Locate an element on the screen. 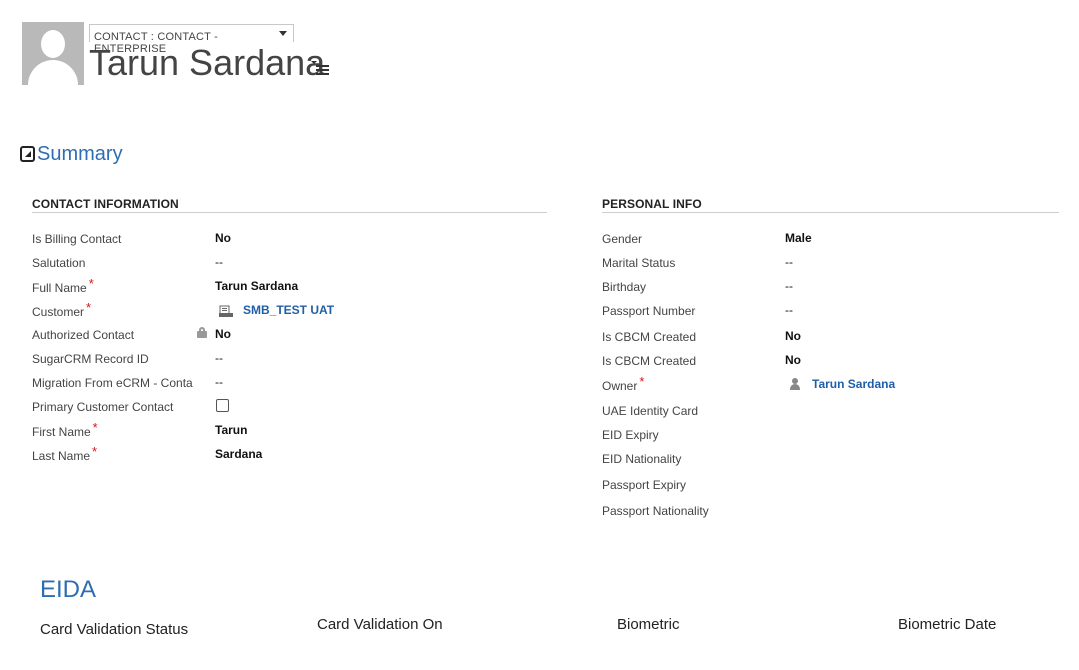 The height and width of the screenshot is (670, 1079). avatar-shoulders is located at coordinates (53, 72).